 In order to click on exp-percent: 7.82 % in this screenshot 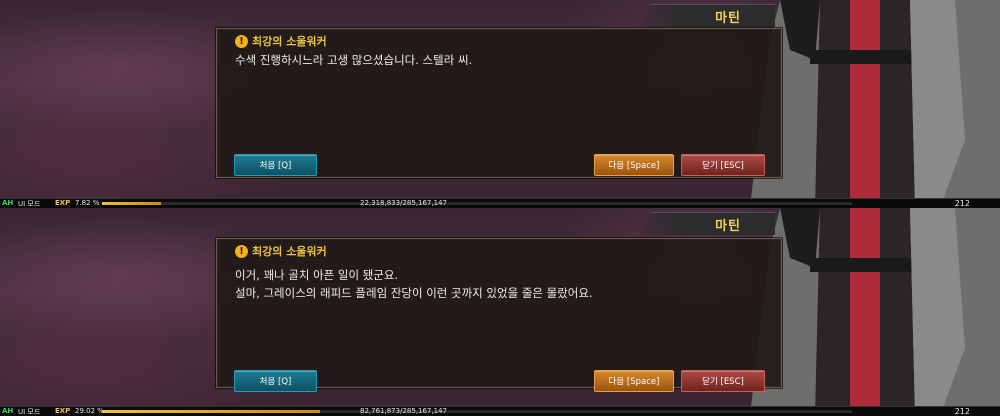, I will do `click(87, 203)`.